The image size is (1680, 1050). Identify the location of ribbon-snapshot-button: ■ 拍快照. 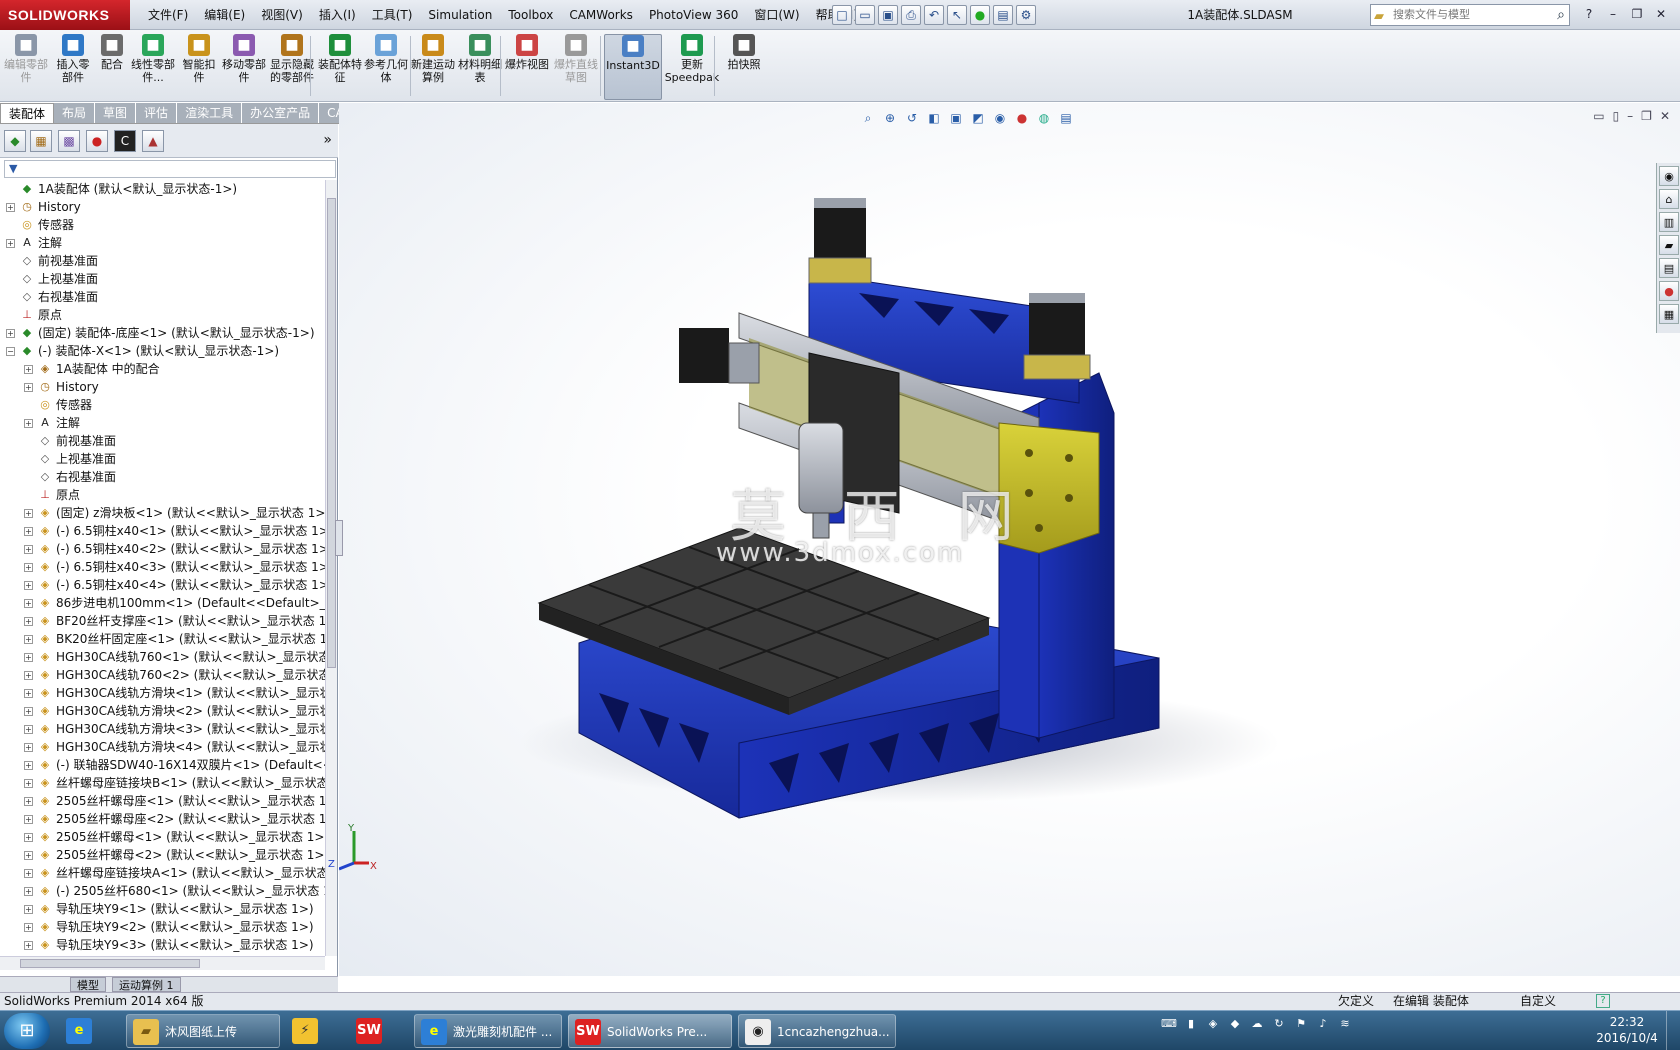
(744, 67).